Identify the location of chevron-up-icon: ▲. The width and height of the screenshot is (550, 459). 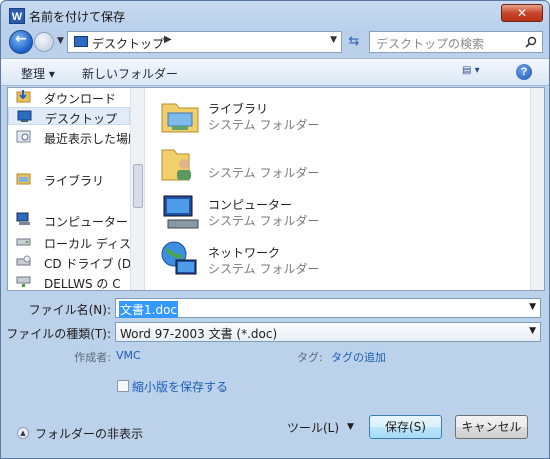
(23, 433).